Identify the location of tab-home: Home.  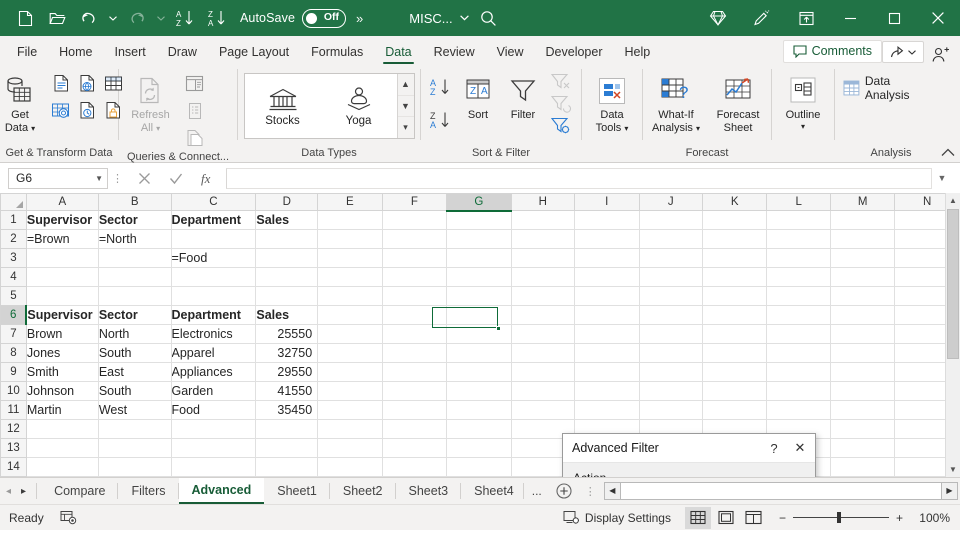
(75, 53).